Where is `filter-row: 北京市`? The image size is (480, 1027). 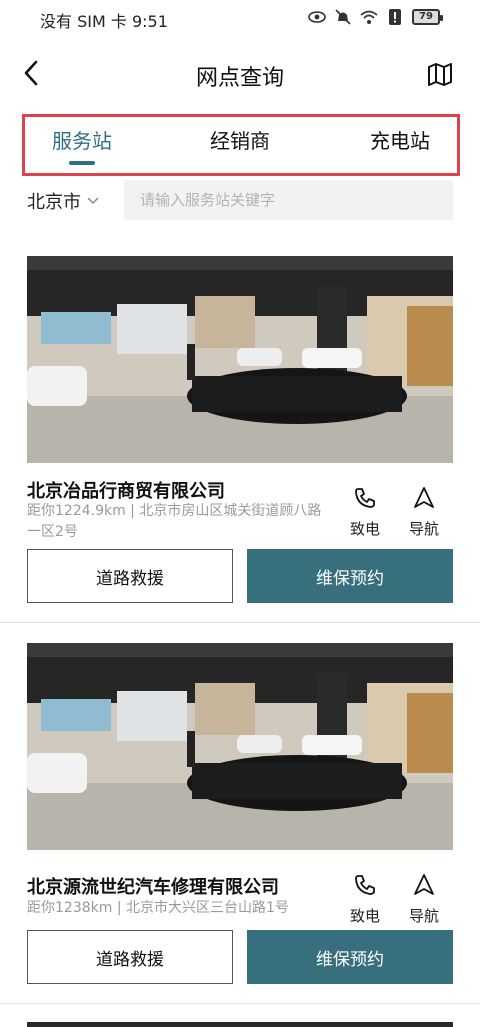 filter-row: 北京市 is located at coordinates (240, 200).